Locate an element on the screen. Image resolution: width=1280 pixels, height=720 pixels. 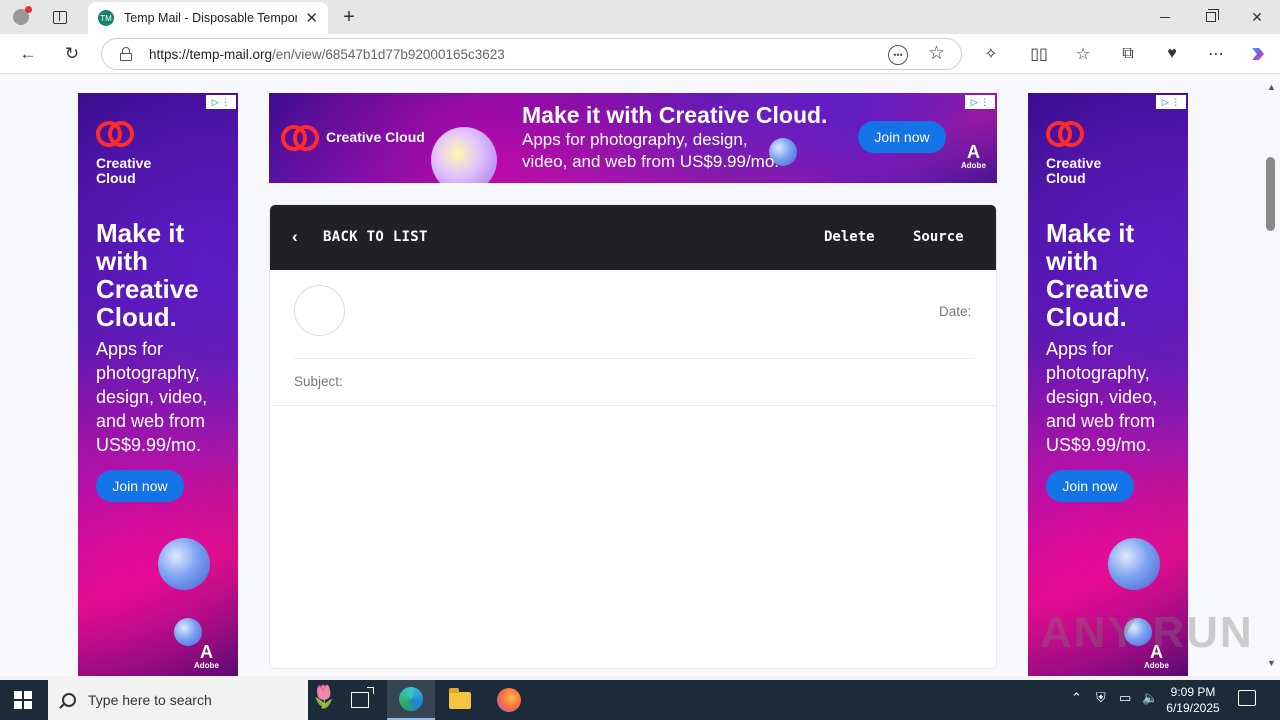
search-icon is located at coordinates (69, 700).